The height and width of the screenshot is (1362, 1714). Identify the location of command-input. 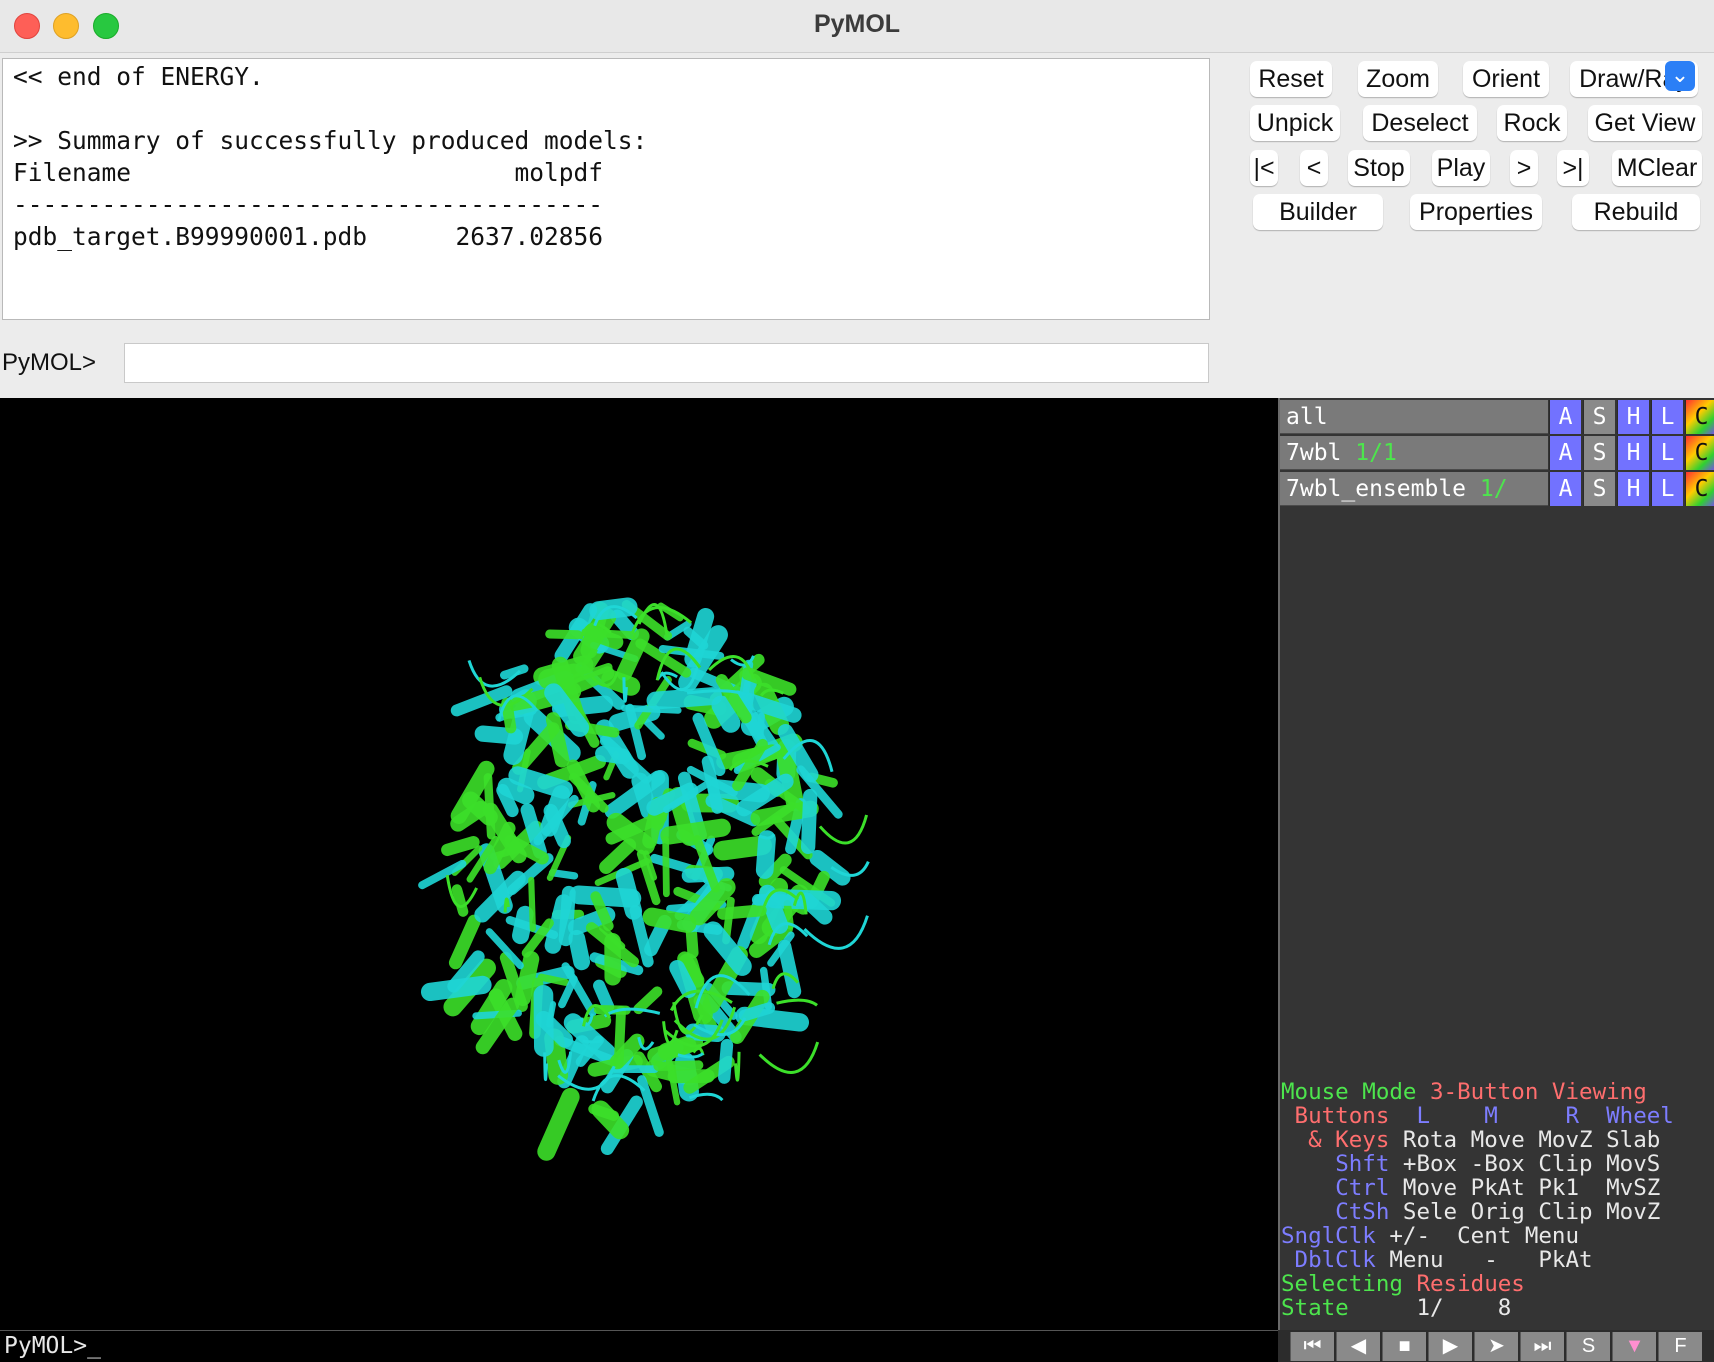
(666, 363).